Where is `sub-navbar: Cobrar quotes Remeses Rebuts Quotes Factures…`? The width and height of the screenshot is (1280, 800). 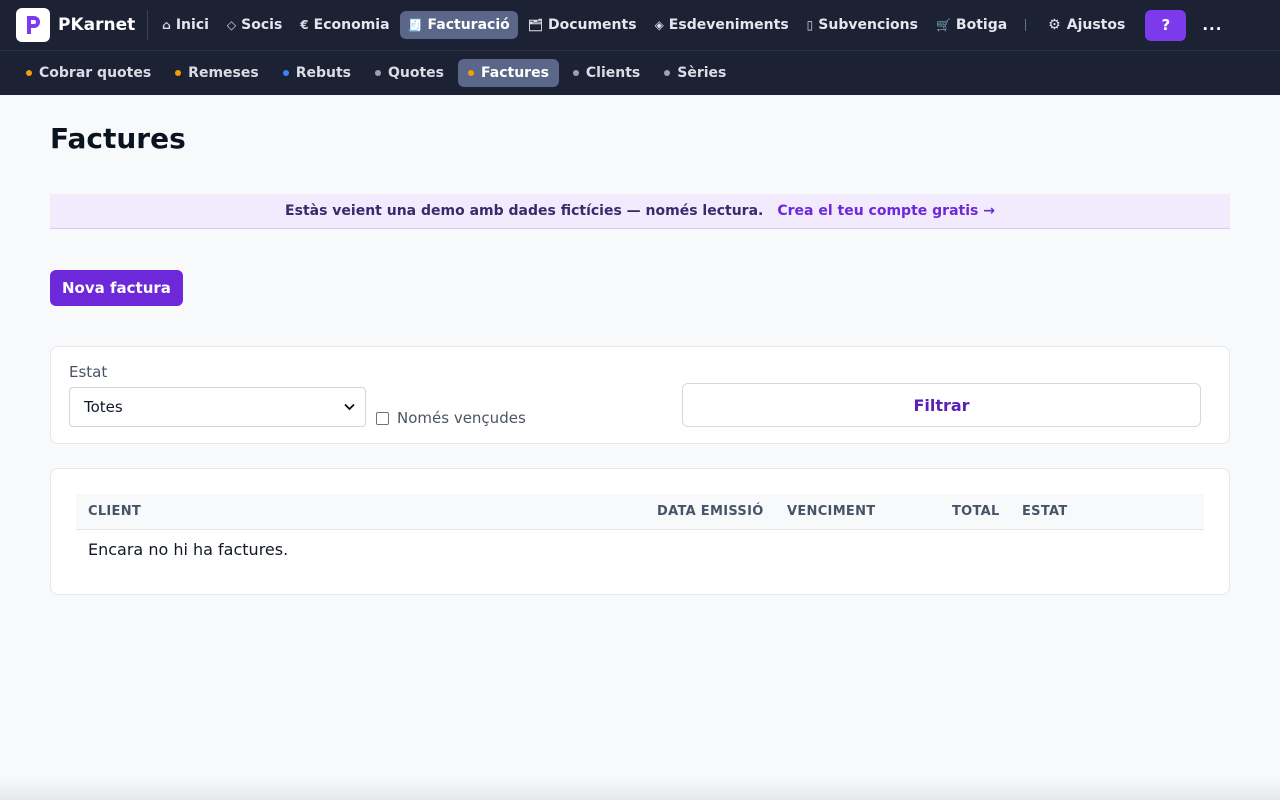 sub-navbar: Cobrar quotes Remeses Rebuts Quotes Factures… is located at coordinates (640, 72).